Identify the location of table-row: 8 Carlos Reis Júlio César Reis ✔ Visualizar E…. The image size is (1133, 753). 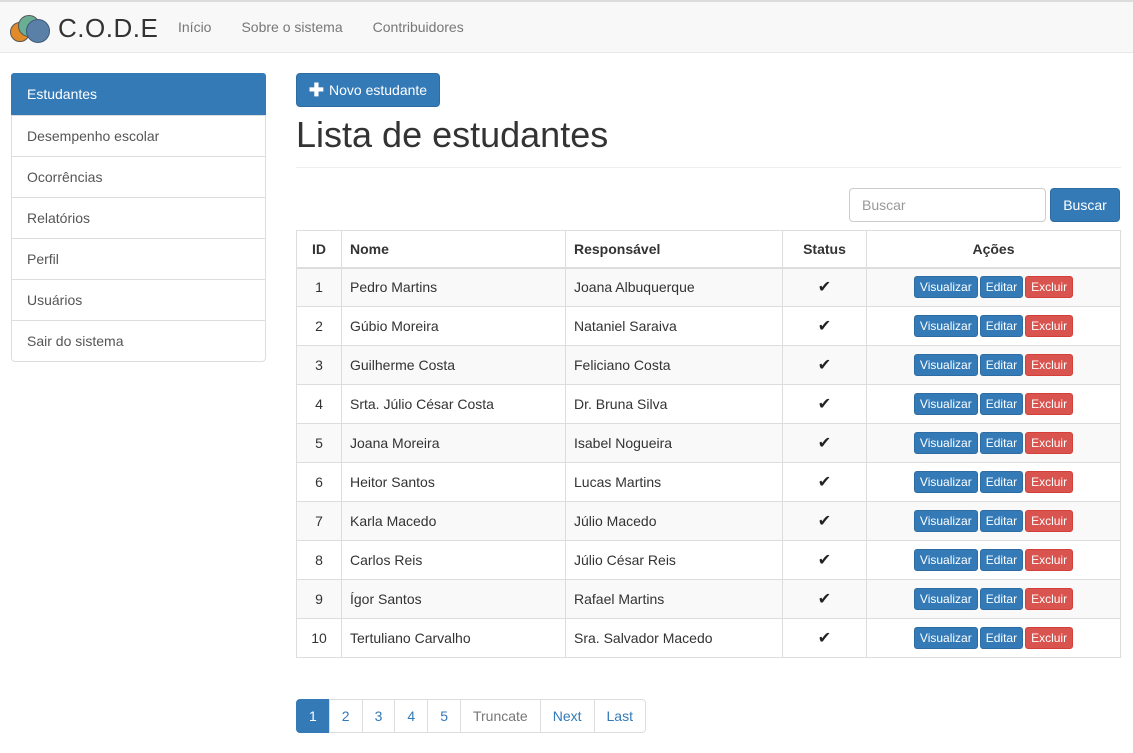
(708, 560).